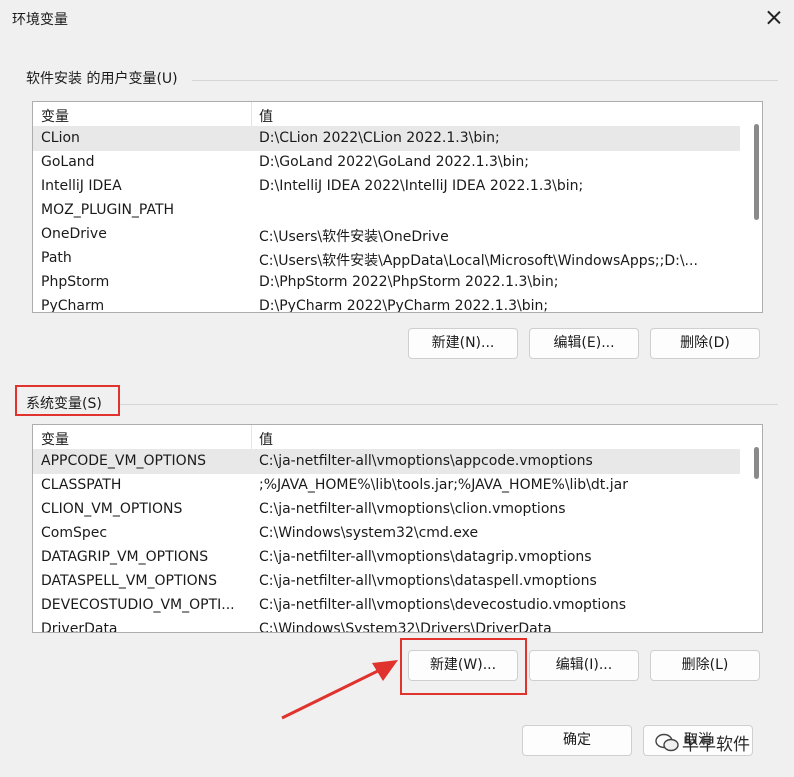 This screenshot has height=777, width=794. I want to click on variable-name-cell: CLION_VM_OPTIONS, so click(112, 509).